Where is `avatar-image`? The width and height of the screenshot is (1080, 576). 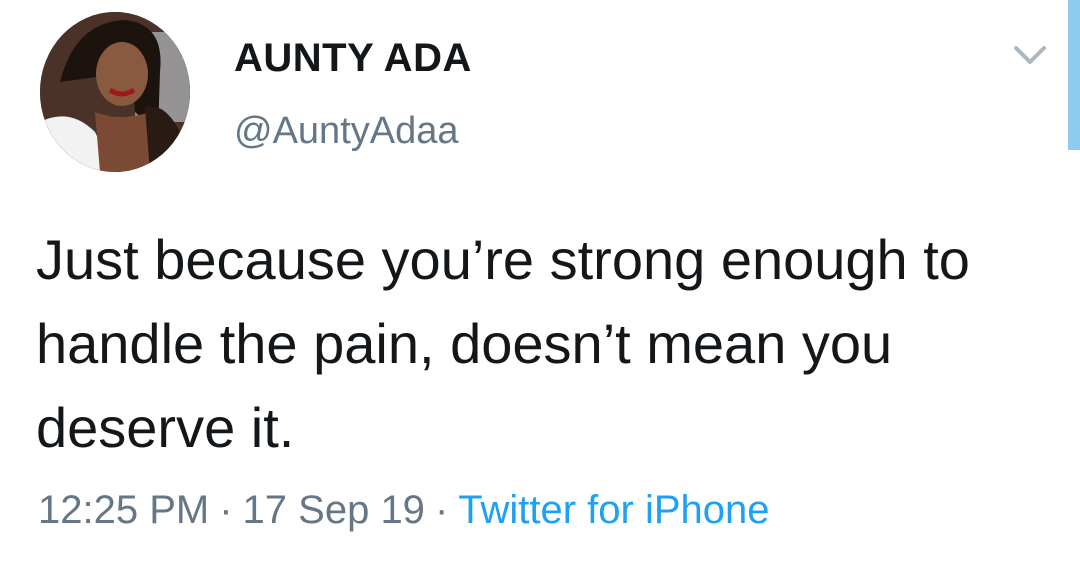
avatar-image is located at coordinates (115, 92).